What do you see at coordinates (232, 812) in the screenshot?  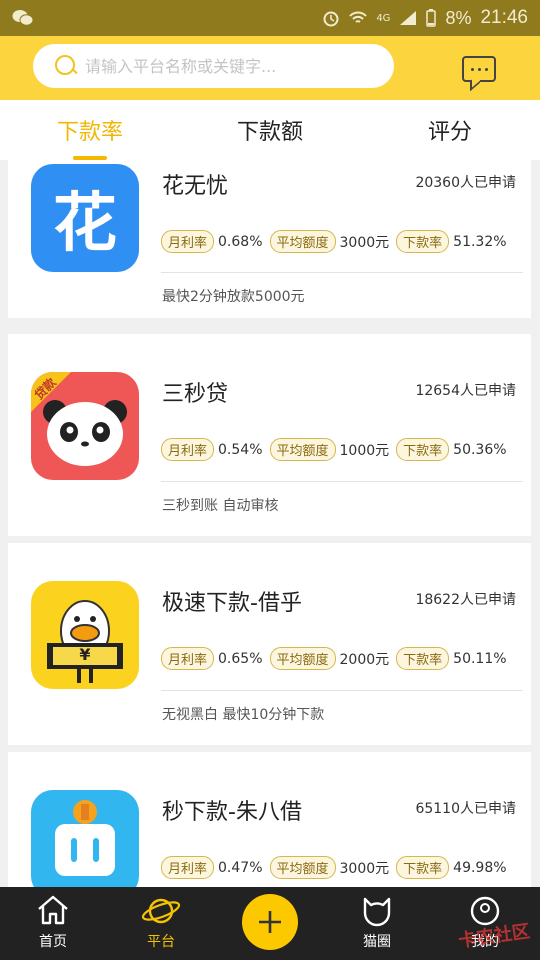 I see `app-name: 秒下款-朱八借` at bounding box center [232, 812].